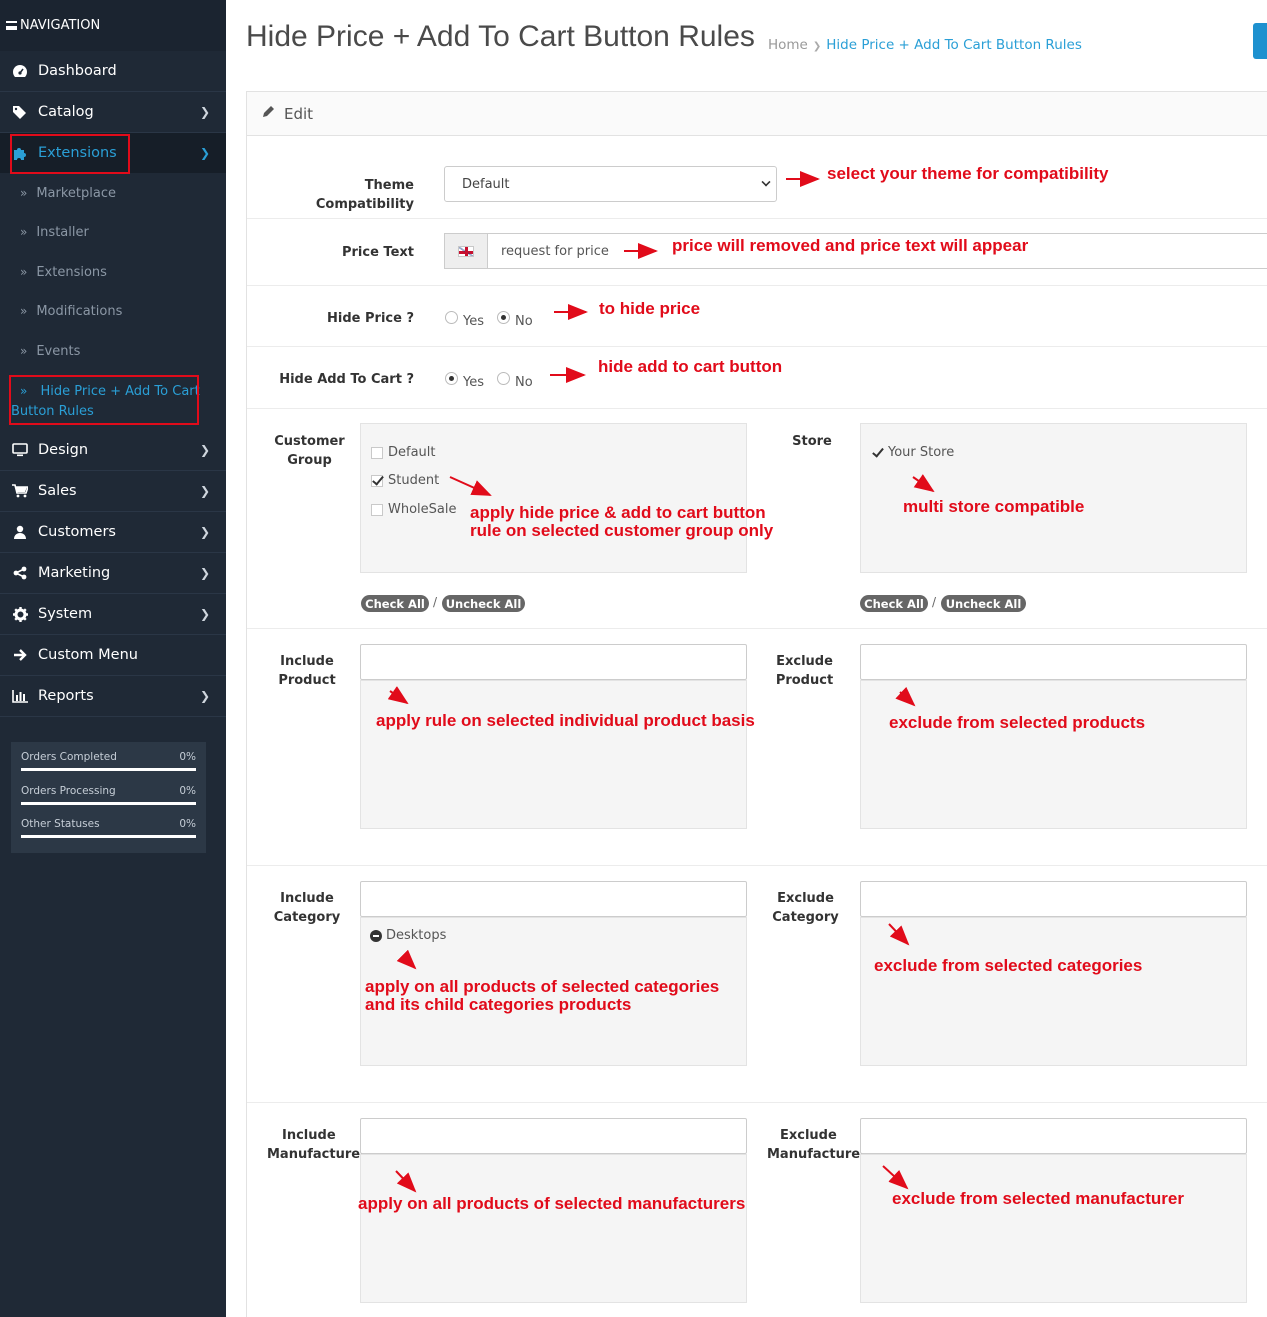 This screenshot has width=1267, height=1317. I want to click on navigation-header: NAVIGATION, so click(113, 25).